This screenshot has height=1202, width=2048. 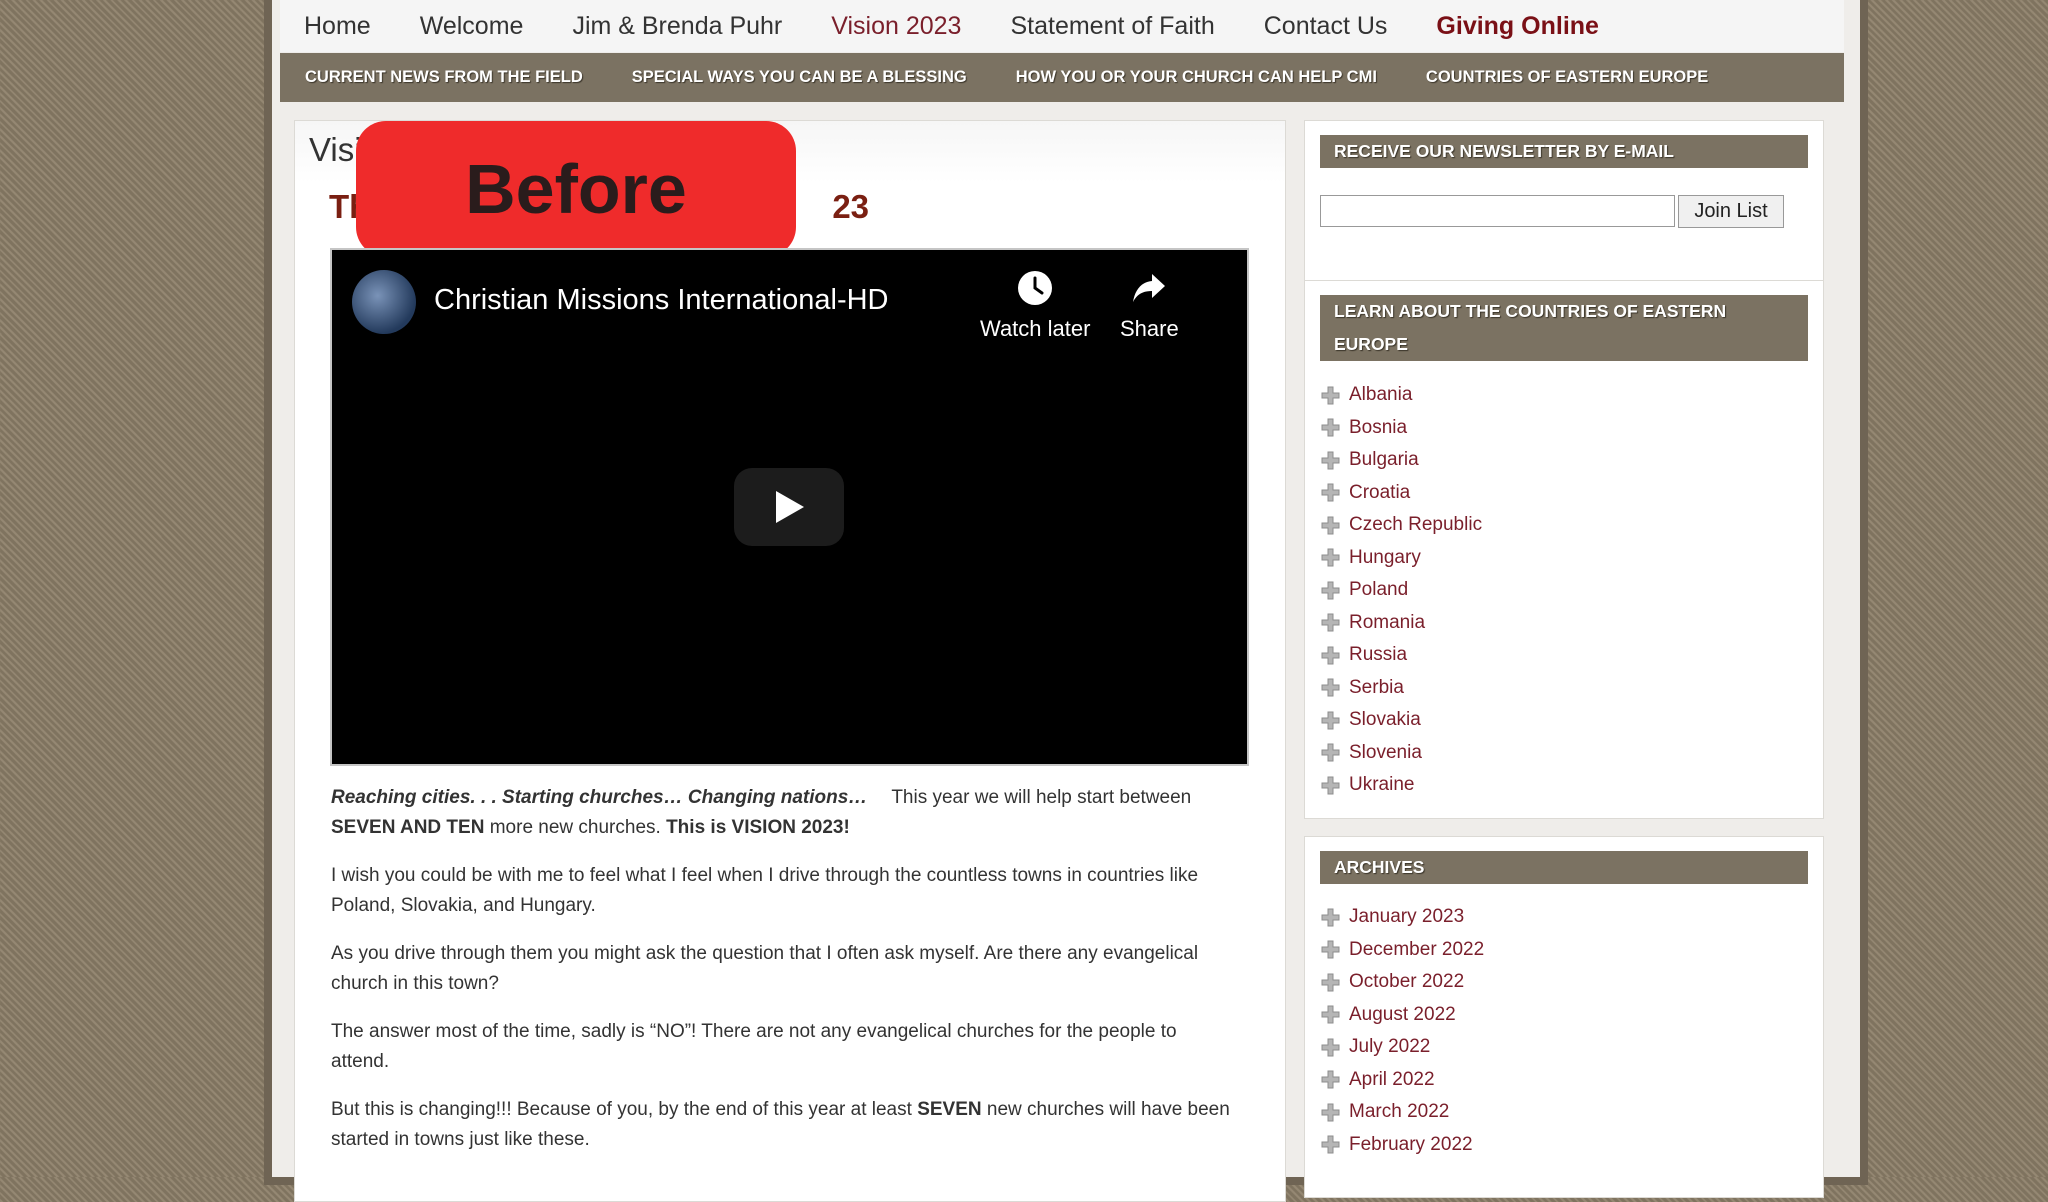 I want to click on country-link: Russia, so click(x=1378, y=655).